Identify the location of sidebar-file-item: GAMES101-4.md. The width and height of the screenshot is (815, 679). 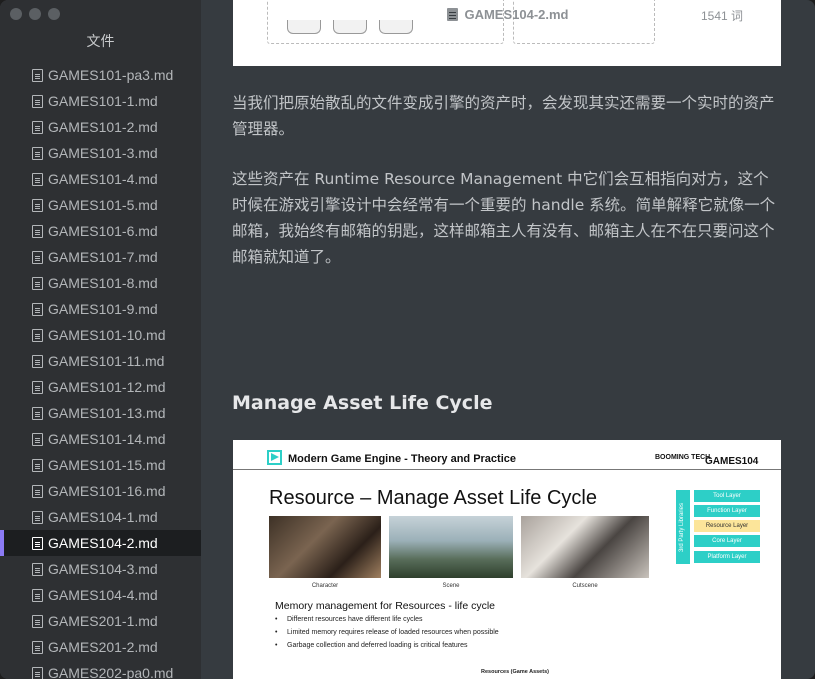
(100, 179).